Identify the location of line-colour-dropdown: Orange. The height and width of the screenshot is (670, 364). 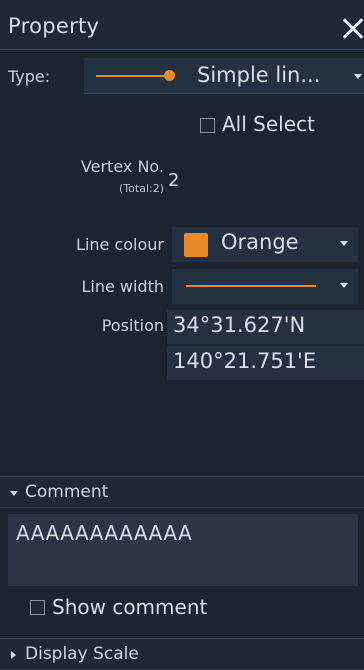
(265, 244).